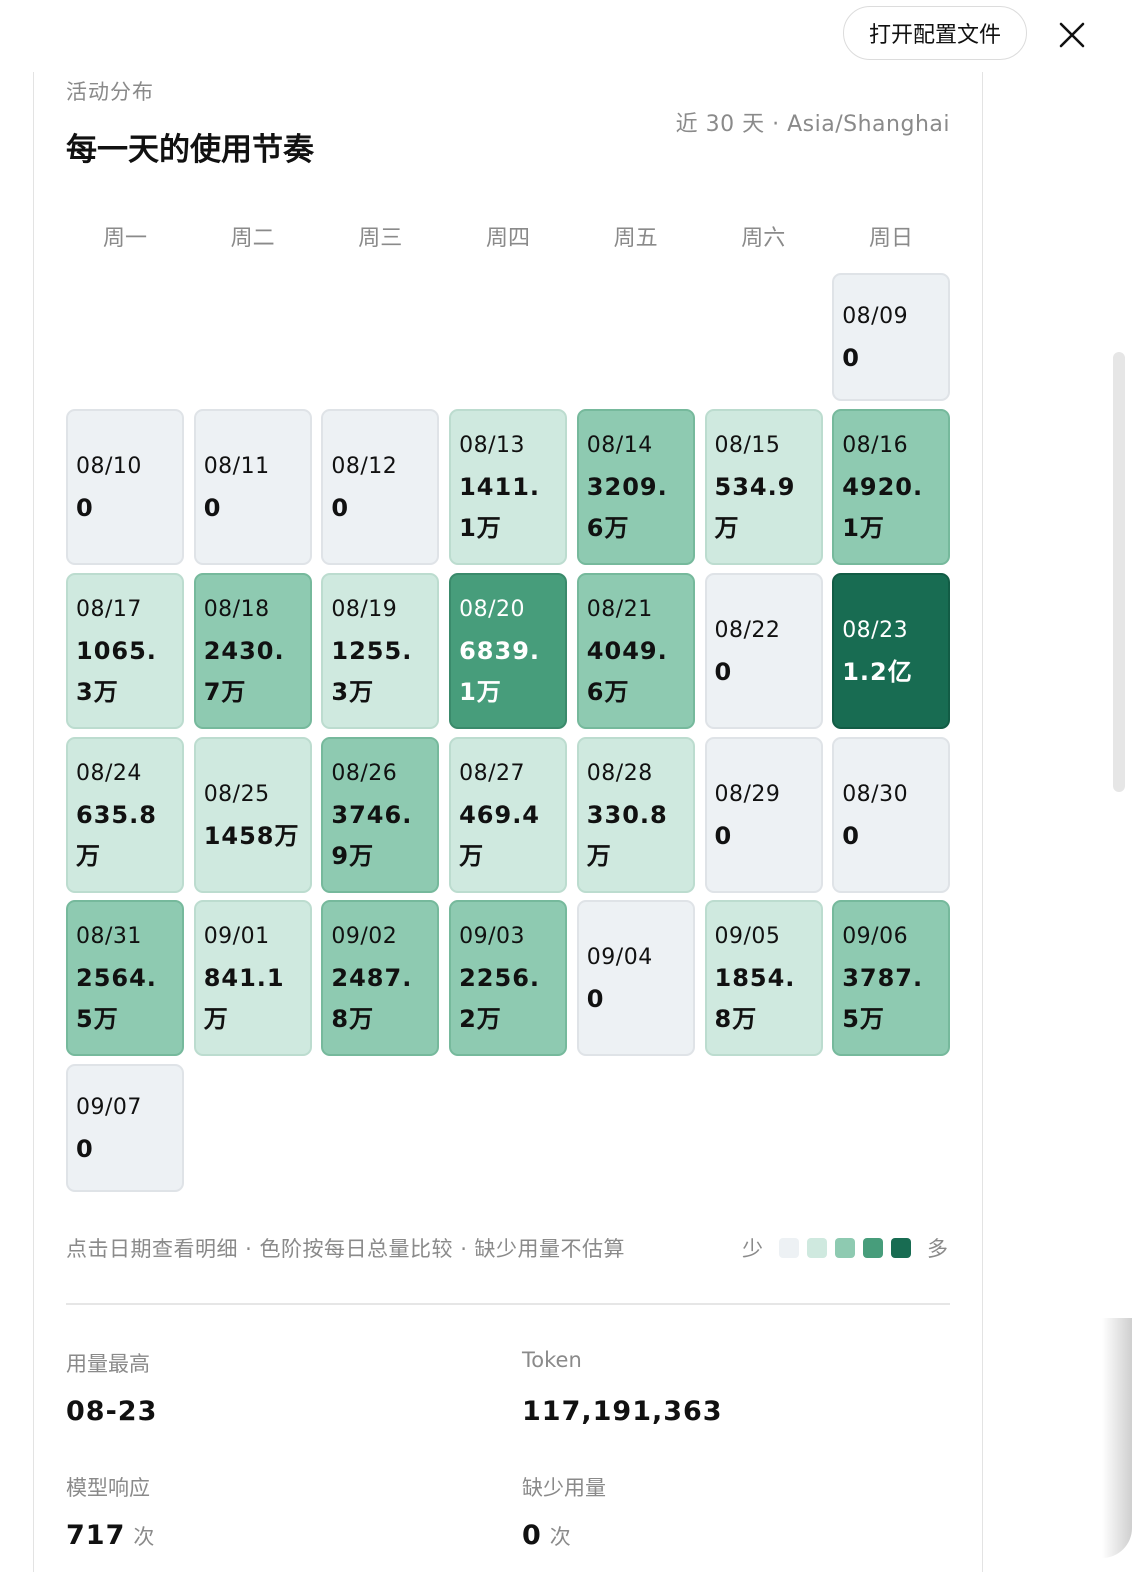  I want to click on day-cell: 08/28 330.8万, so click(635, 815).